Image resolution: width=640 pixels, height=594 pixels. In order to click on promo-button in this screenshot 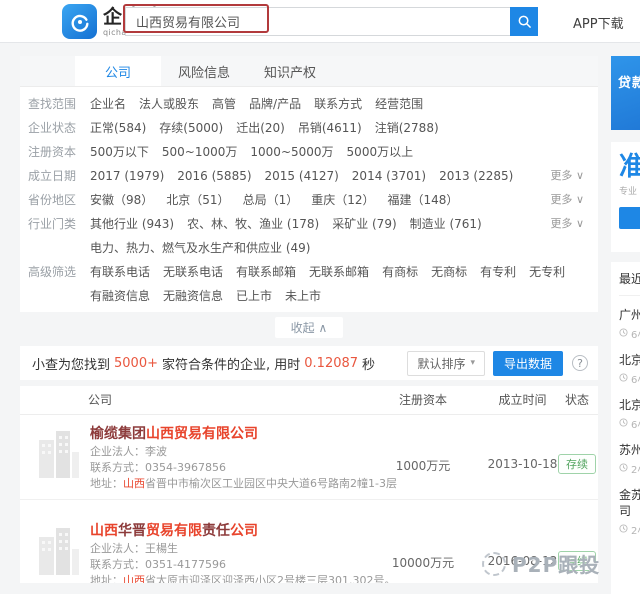, I will do `click(629, 218)`.